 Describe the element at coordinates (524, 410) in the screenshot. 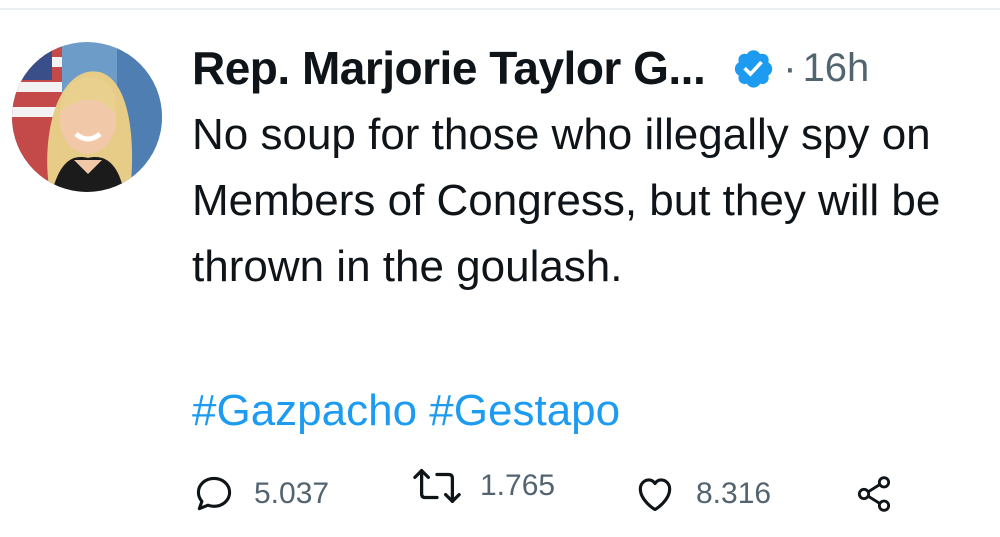

I see `hashtag-gestapo: #Gestapo` at that location.